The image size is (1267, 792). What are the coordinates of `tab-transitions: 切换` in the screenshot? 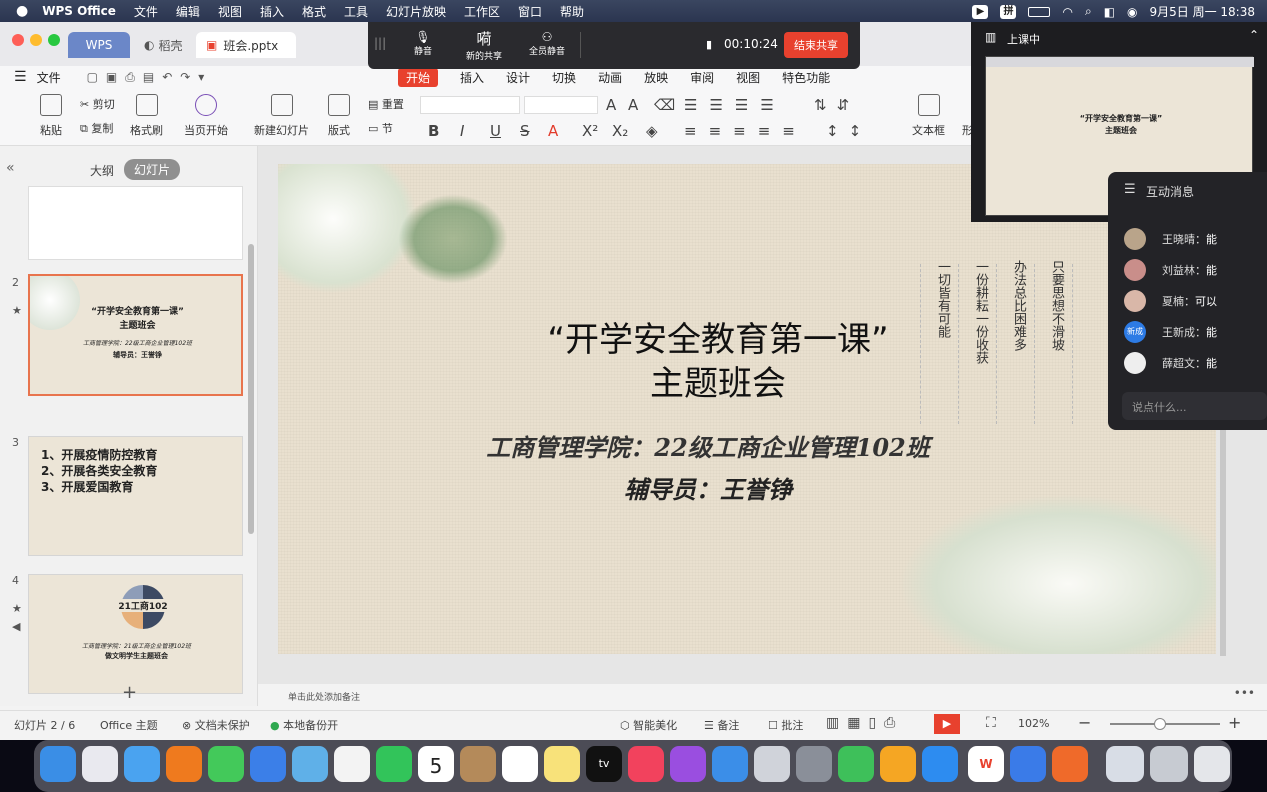 It's located at (564, 77).